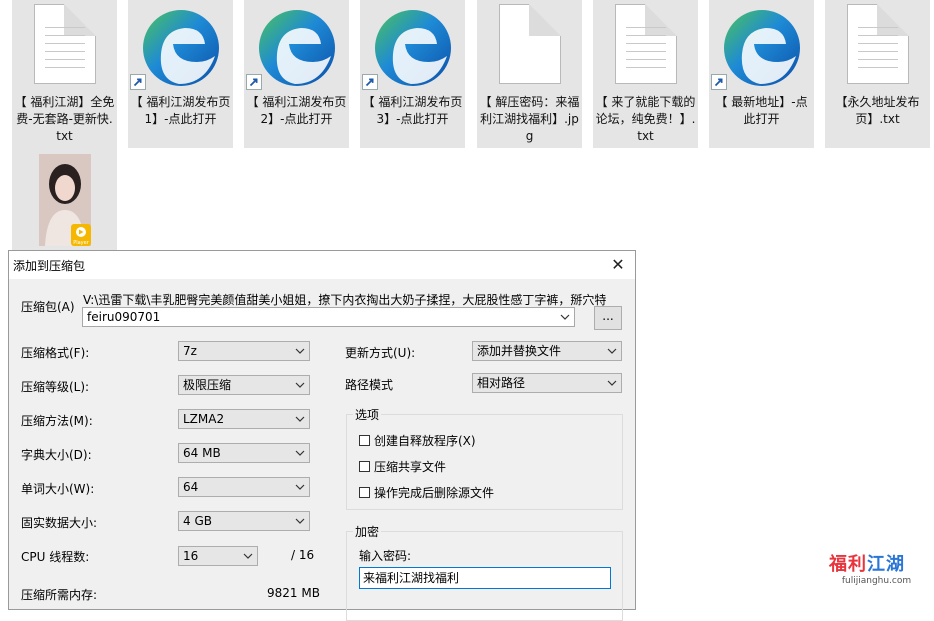 The height and width of the screenshot is (621, 934). Describe the element at coordinates (618, 265) in the screenshot. I see `close-button: ✕` at that location.